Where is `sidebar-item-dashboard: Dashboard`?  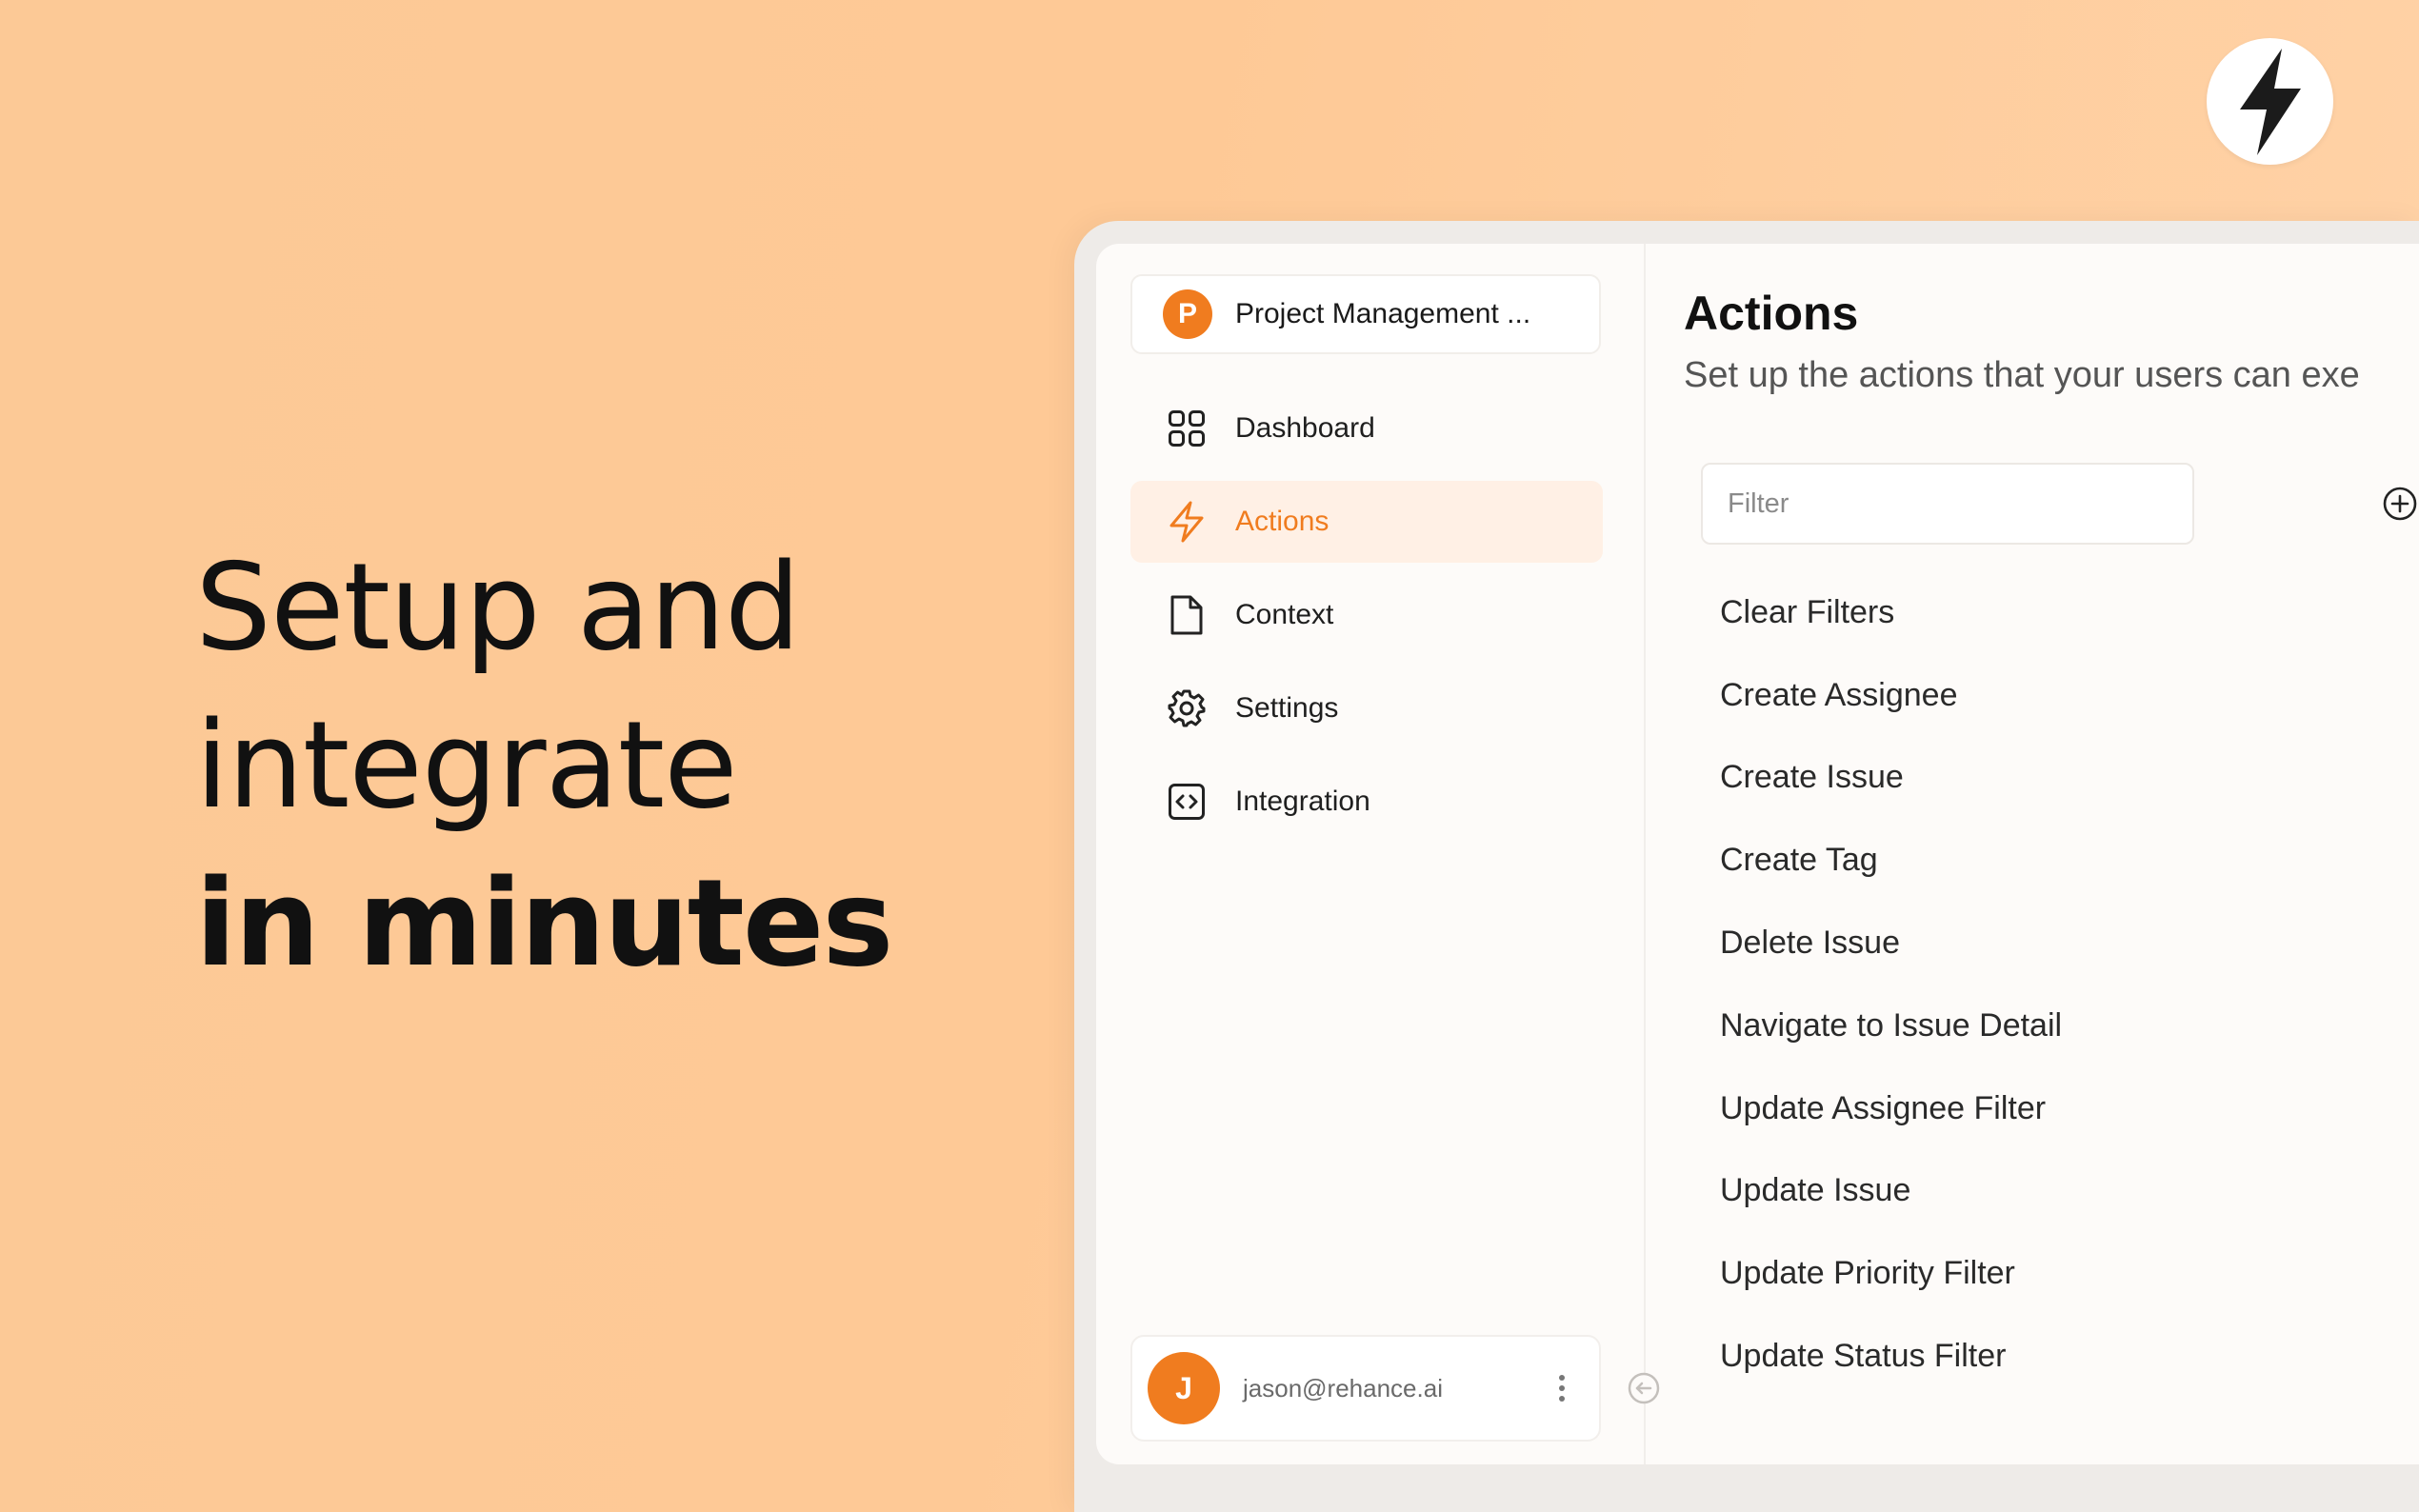
sidebar-item-dashboard: Dashboard is located at coordinates (1366, 428).